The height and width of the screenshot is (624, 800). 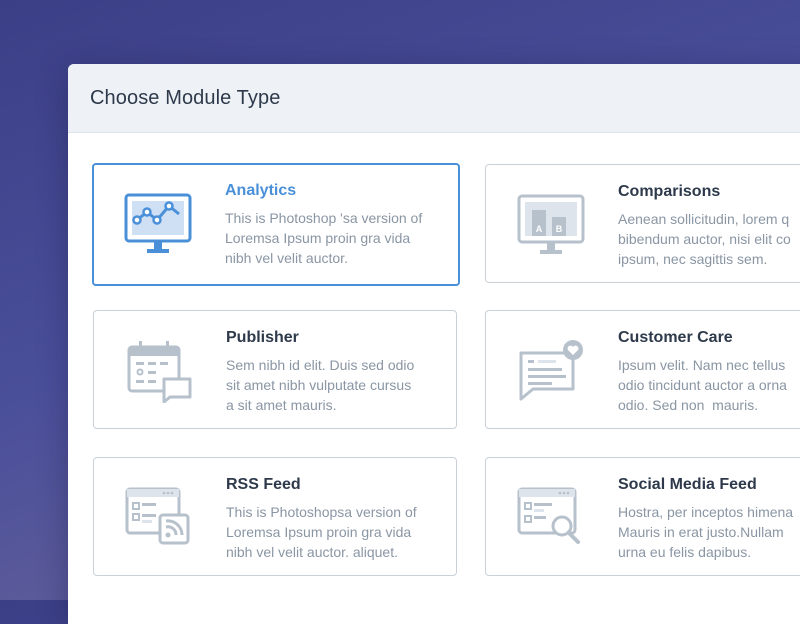 I want to click on svg-text: B, so click(x=559, y=229).